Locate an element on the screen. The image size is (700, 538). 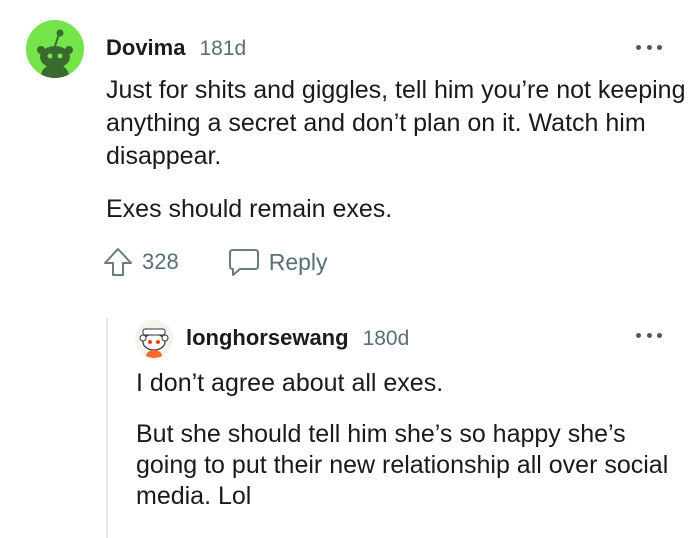
comment-actions: 328 Reply is located at coordinates (215, 262).